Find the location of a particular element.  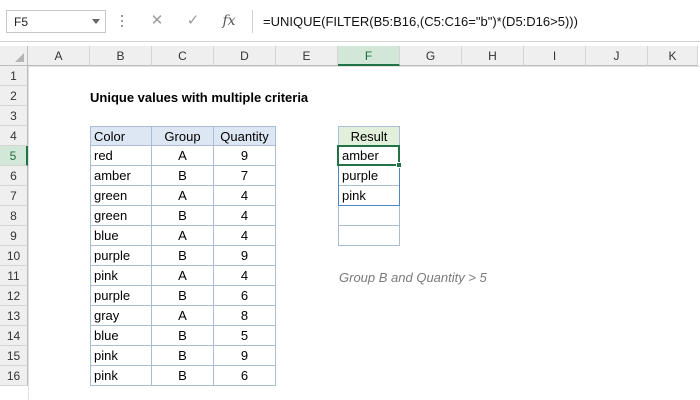

column-header-h: H is located at coordinates (493, 56).